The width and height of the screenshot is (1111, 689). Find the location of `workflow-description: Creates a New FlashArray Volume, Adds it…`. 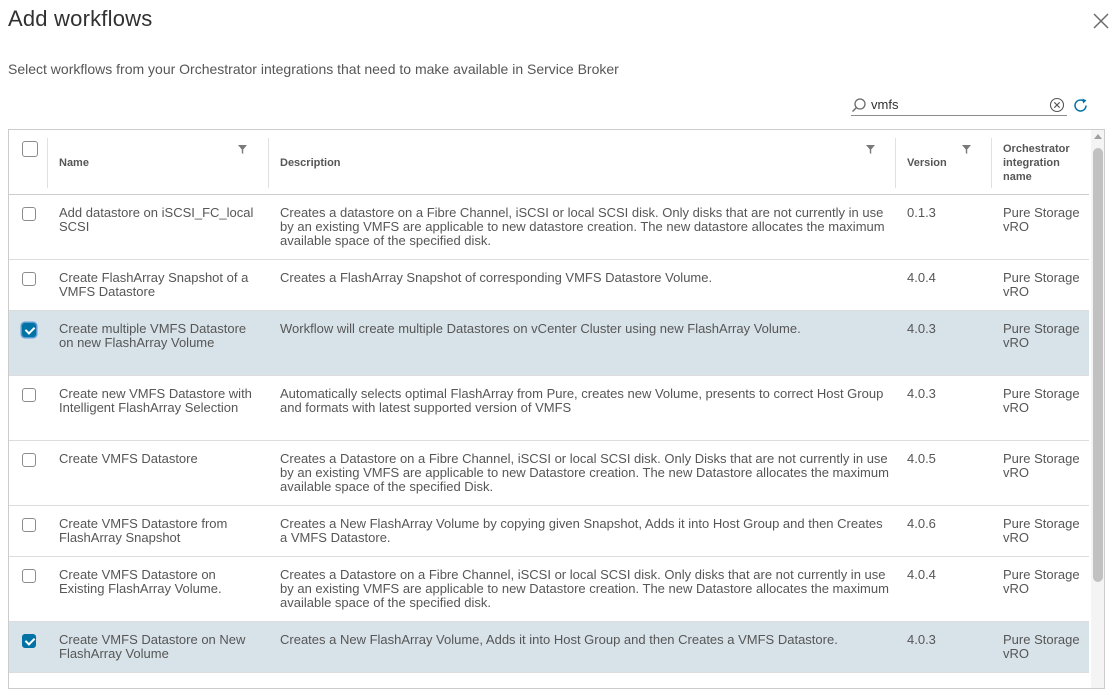

workflow-description: Creates a New FlashArray Volume, Adds it… is located at coordinates (559, 639).